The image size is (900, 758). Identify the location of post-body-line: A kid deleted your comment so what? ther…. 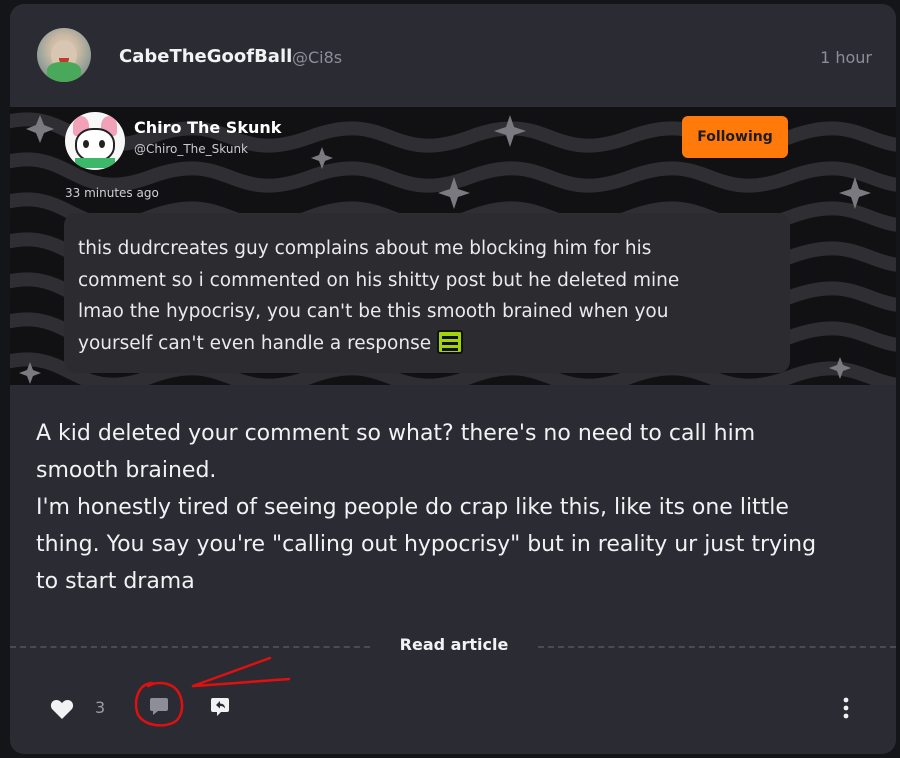
(396, 433).